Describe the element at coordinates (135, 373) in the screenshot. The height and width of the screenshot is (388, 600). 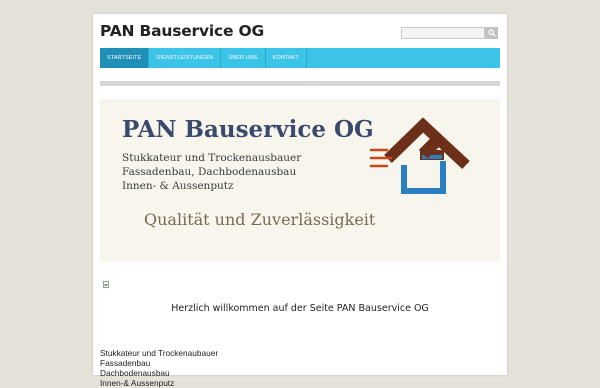
I see `list-item: Dachbodenausbau` at that location.